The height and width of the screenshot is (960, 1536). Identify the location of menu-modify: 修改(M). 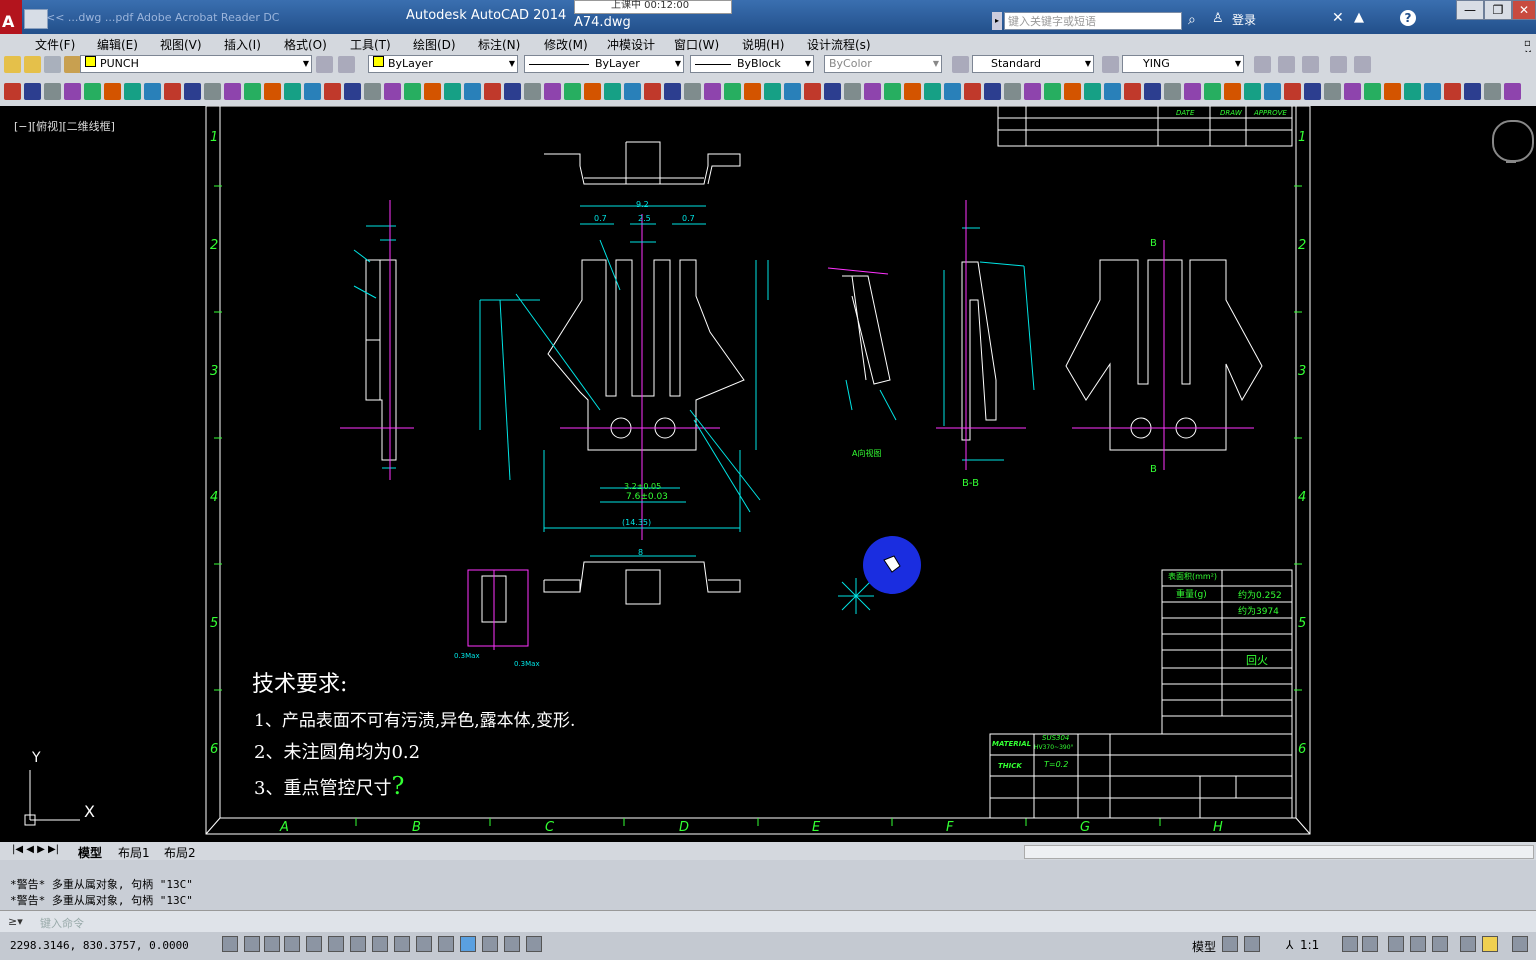
(566, 44).